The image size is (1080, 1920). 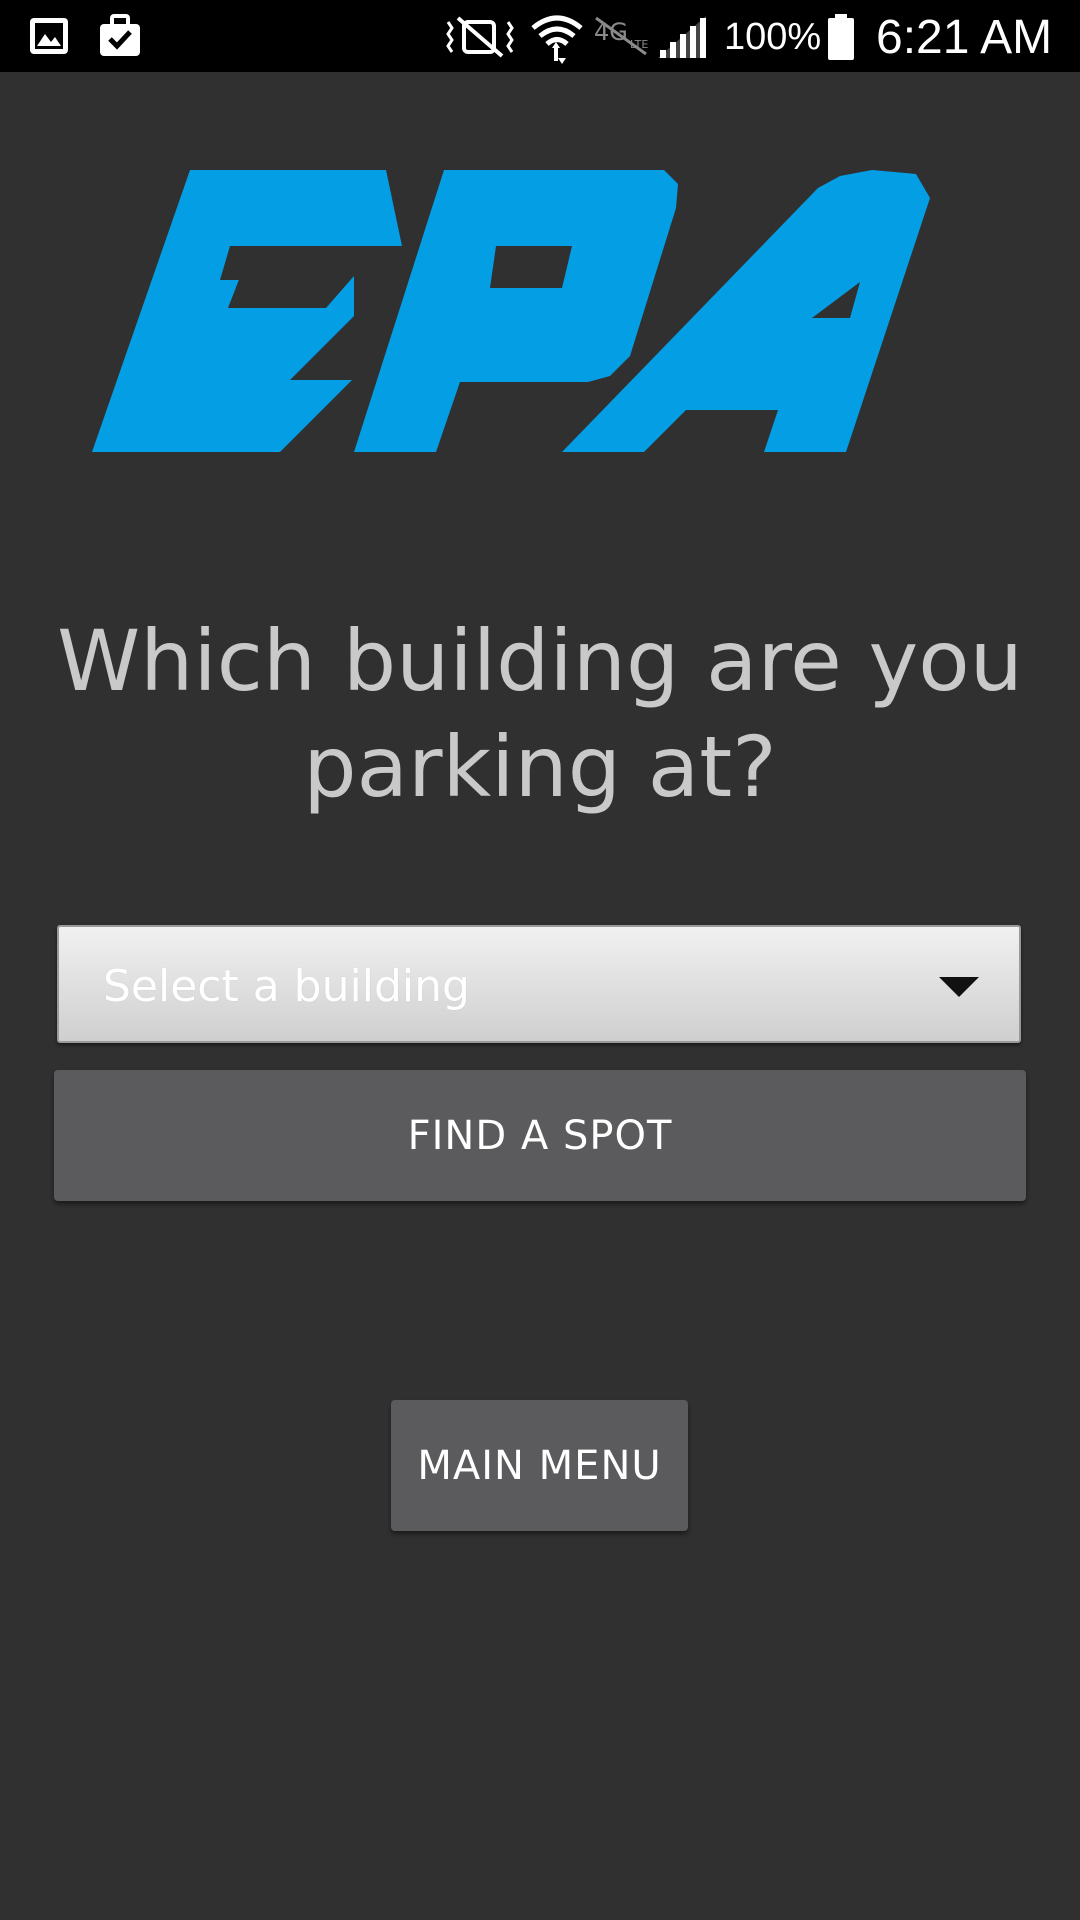 I want to click on status-bar: 4G LTE 100% 6:21 AM, so click(x=540, y=36).